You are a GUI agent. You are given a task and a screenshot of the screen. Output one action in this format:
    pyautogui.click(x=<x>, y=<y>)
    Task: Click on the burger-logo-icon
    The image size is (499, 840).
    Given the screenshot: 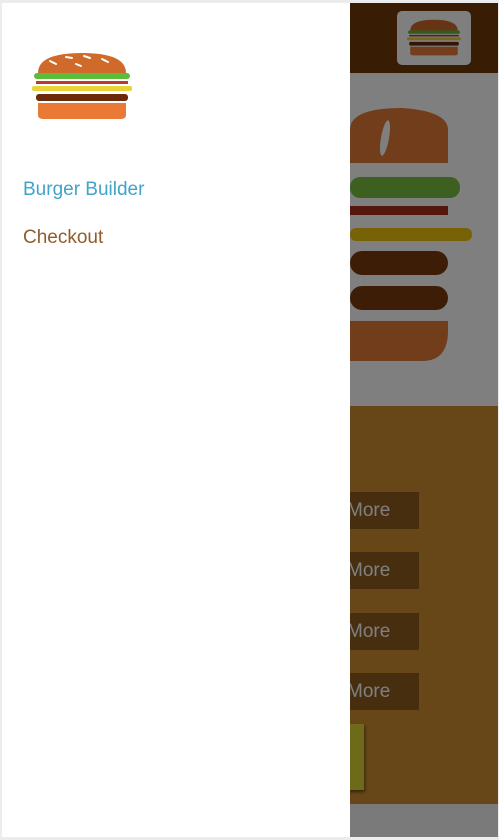 What is the action you would take?
    pyautogui.click(x=82, y=86)
    